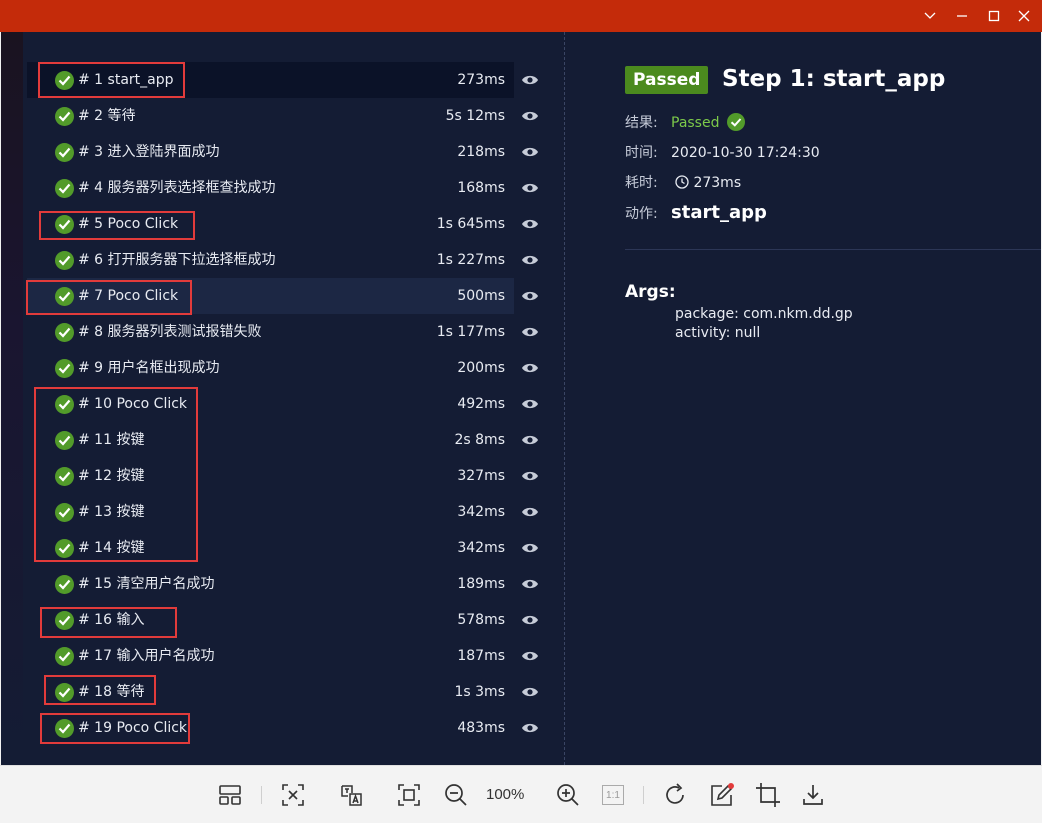  I want to click on step-label: # 14 按键, so click(111, 548).